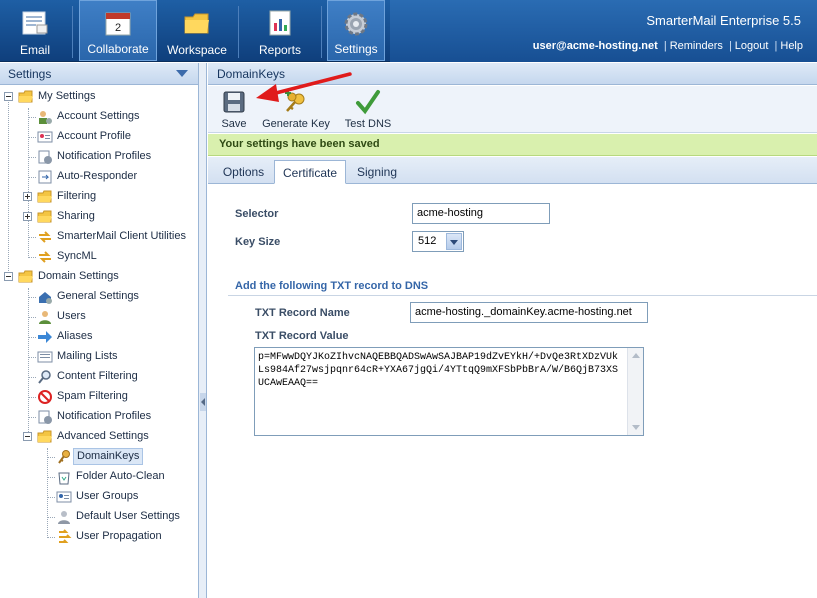 The width and height of the screenshot is (817, 598). I want to click on sidebar-title: Settings, so click(30, 74).